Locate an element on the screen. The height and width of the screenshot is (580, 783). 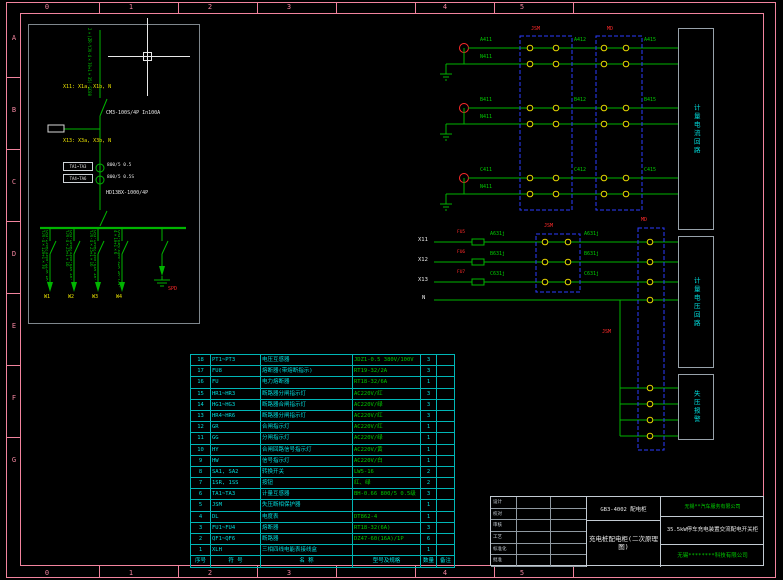
bom-model is located at coordinates (387, 551).